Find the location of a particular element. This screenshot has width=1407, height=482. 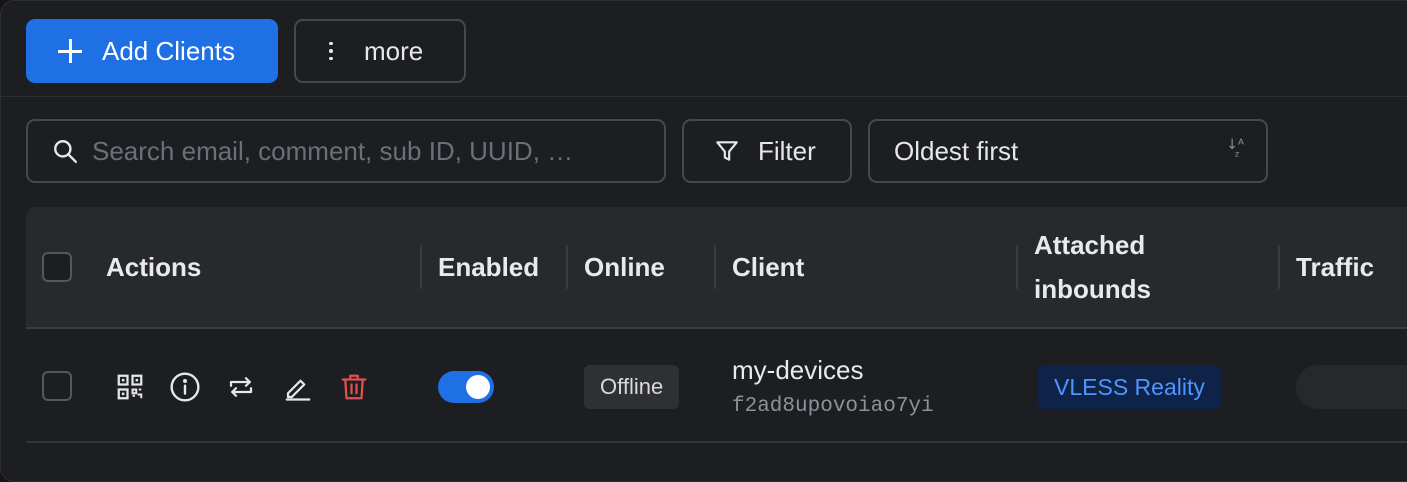

filter-label: Filter is located at coordinates (787, 150).